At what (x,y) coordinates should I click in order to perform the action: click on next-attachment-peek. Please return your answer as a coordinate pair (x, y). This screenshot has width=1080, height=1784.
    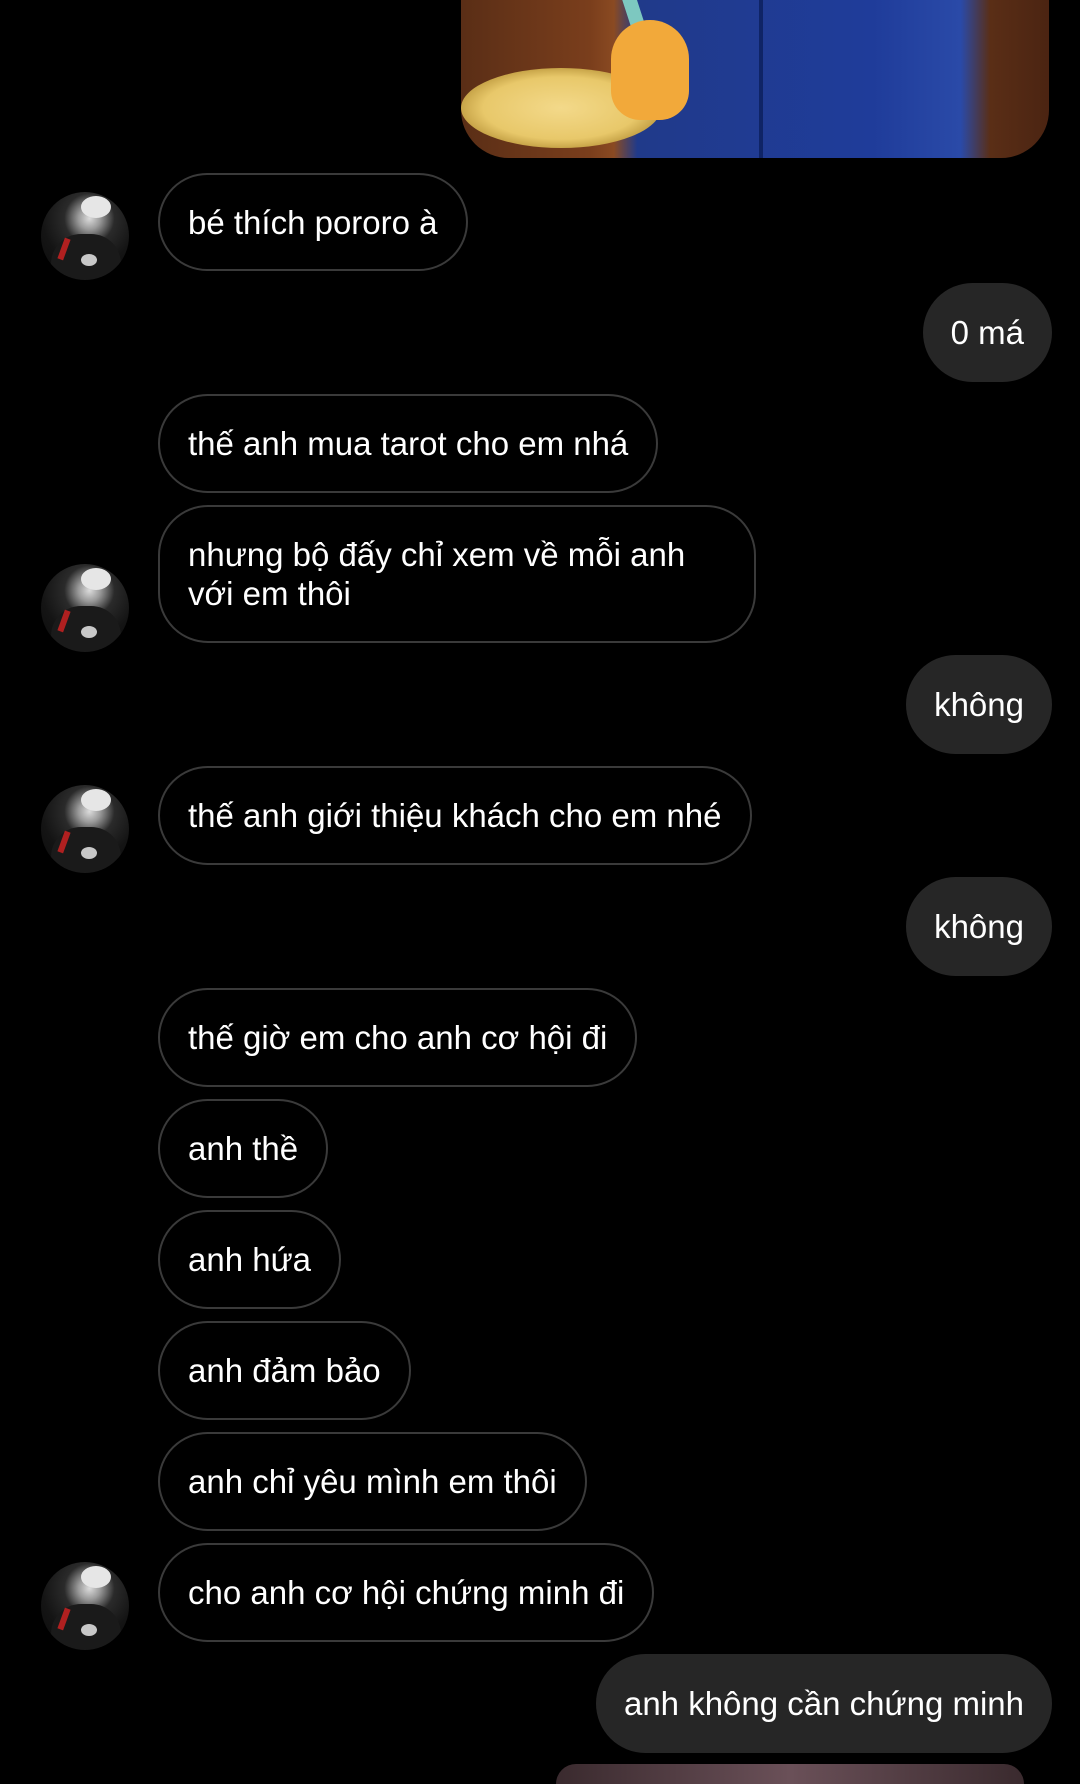
    Looking at the image, I should click on (790, 1774).